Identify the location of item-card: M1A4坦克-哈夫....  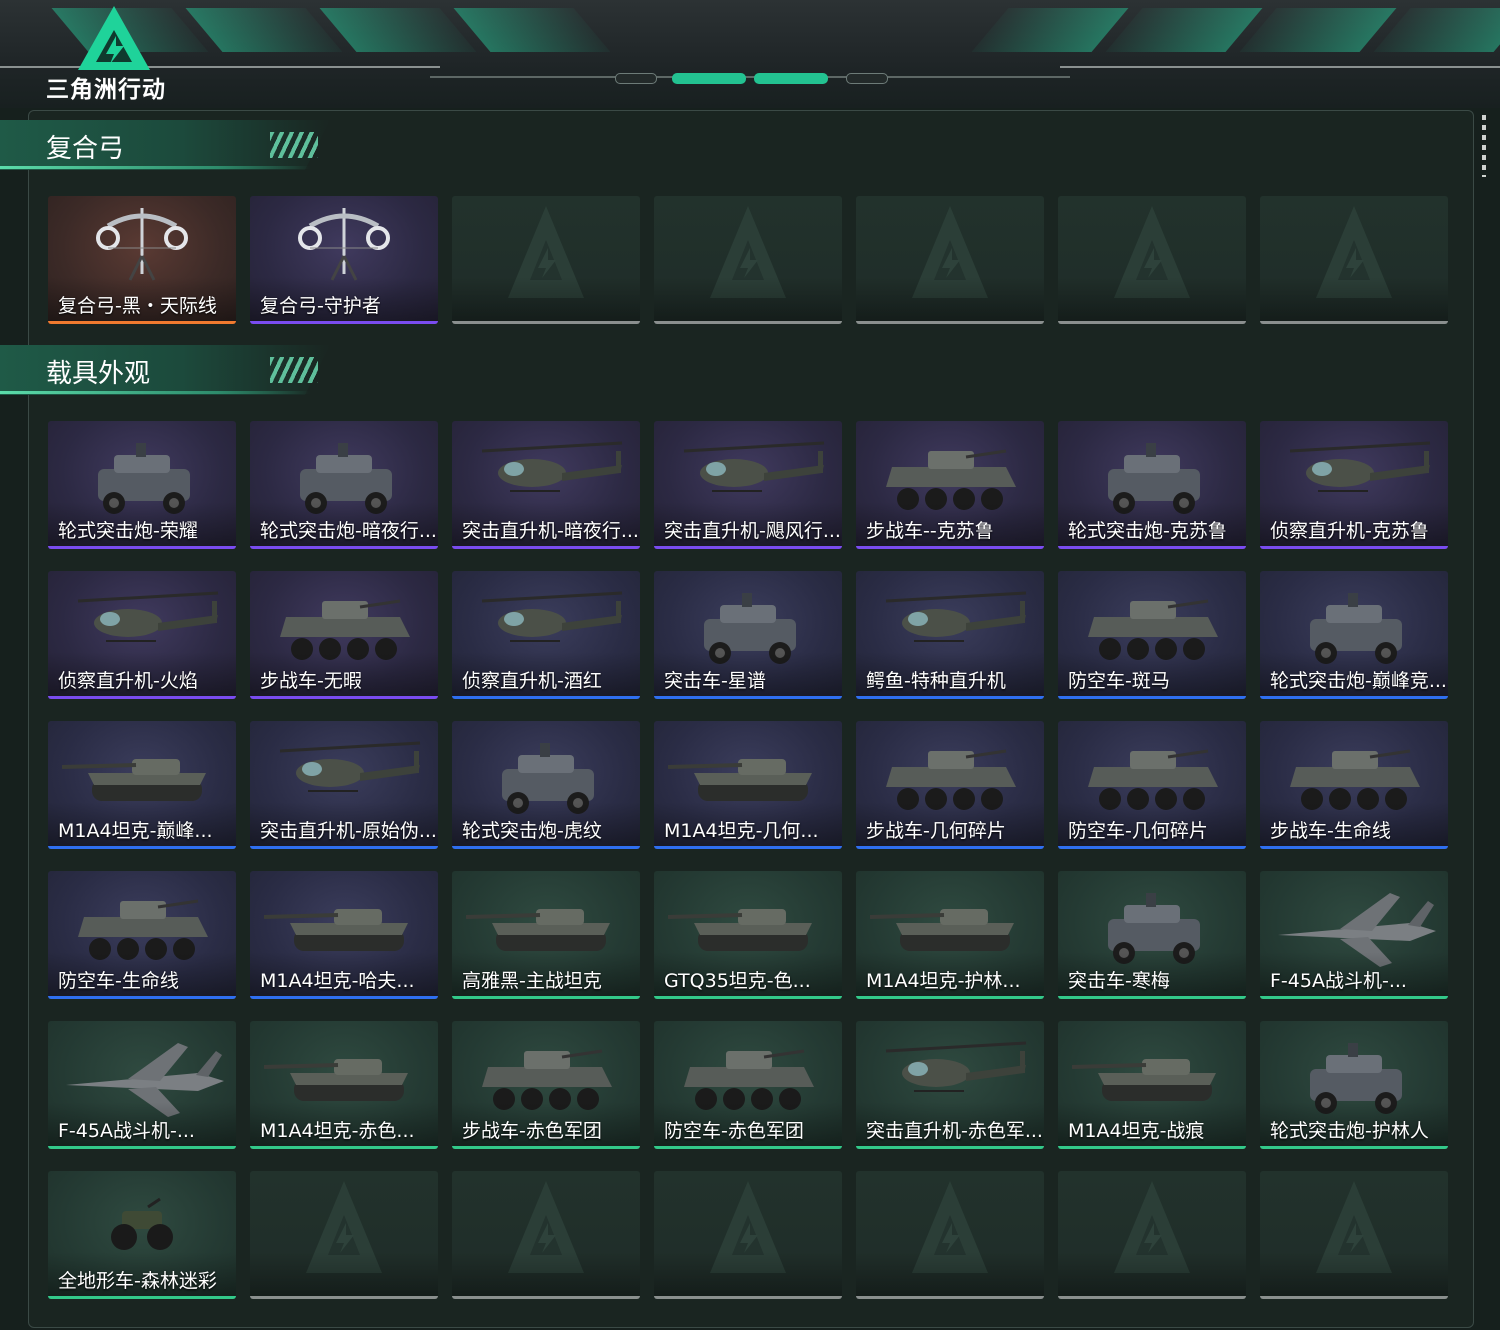
(344, 935).